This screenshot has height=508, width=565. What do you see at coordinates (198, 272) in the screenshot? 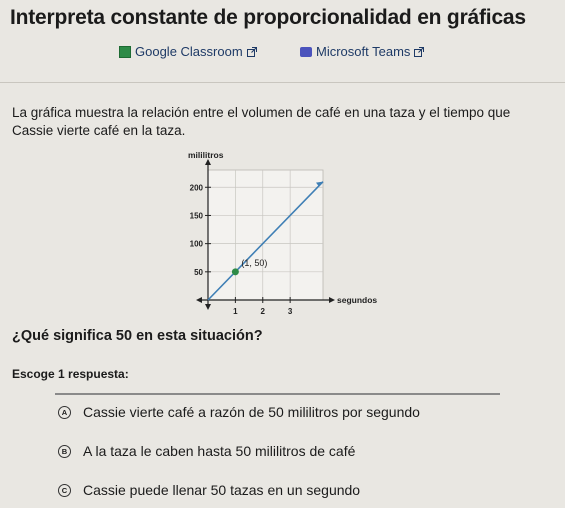
I see `y-tick-label: 50` at bounding box center [198, 272].